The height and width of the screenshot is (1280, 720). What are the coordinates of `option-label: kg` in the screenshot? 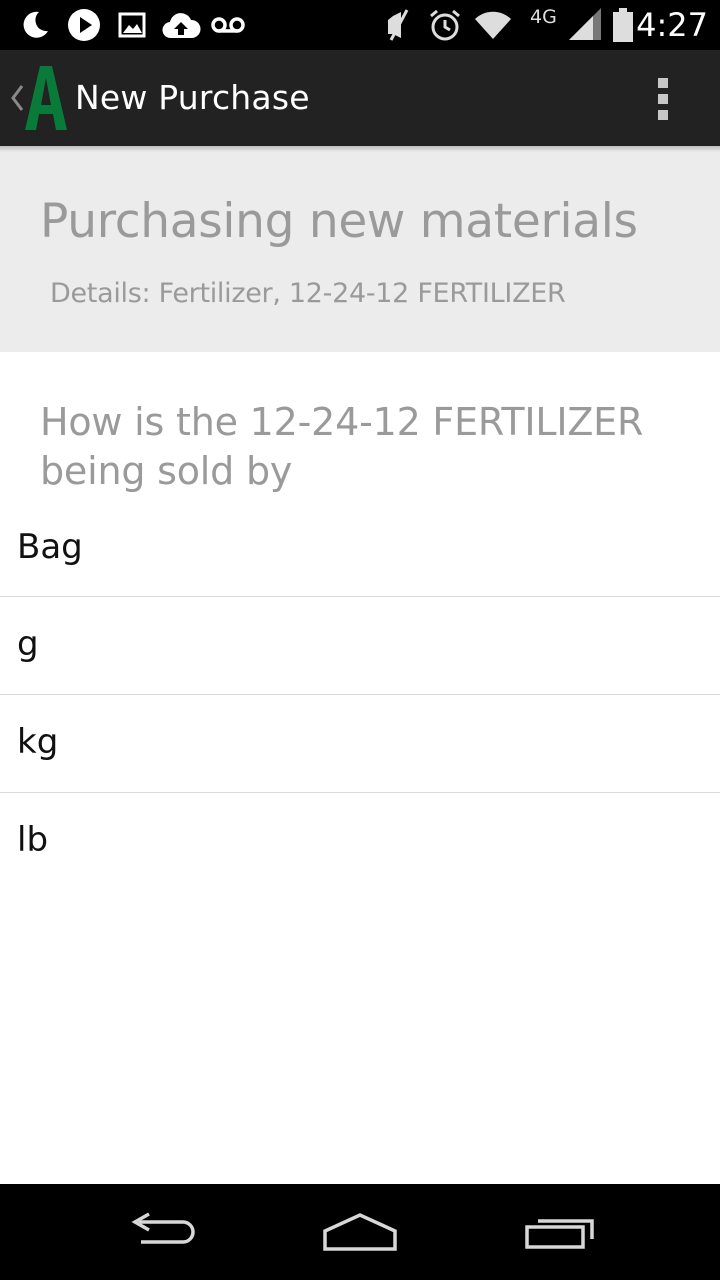 It's located at (38, 742).